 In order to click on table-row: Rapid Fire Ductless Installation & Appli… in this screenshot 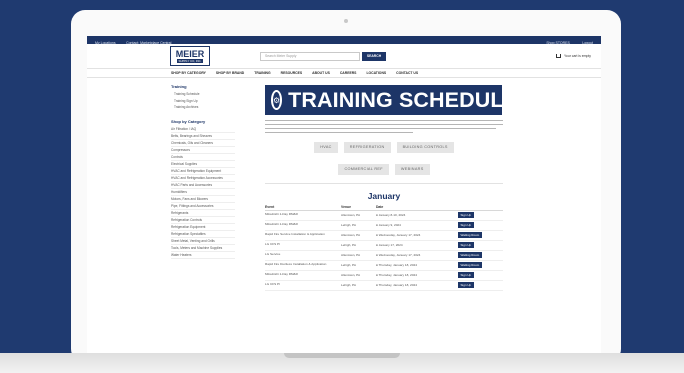, I will do `click(384, 265)`.